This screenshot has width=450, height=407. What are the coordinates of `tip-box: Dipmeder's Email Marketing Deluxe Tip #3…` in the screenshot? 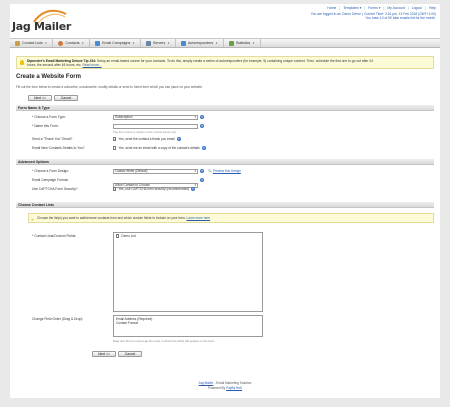 It's located at (225, 62).